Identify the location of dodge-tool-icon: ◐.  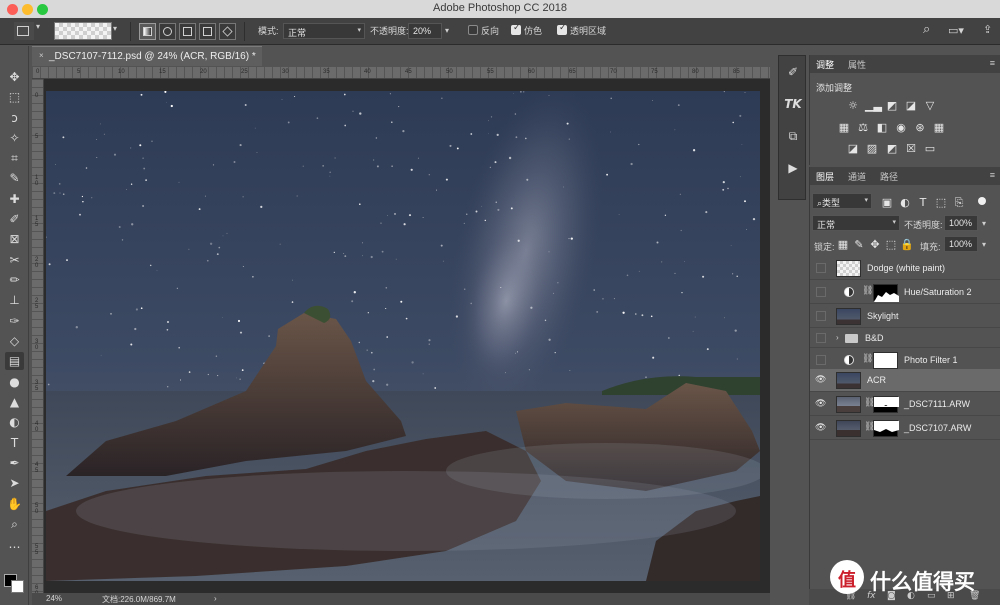
(14, 422).